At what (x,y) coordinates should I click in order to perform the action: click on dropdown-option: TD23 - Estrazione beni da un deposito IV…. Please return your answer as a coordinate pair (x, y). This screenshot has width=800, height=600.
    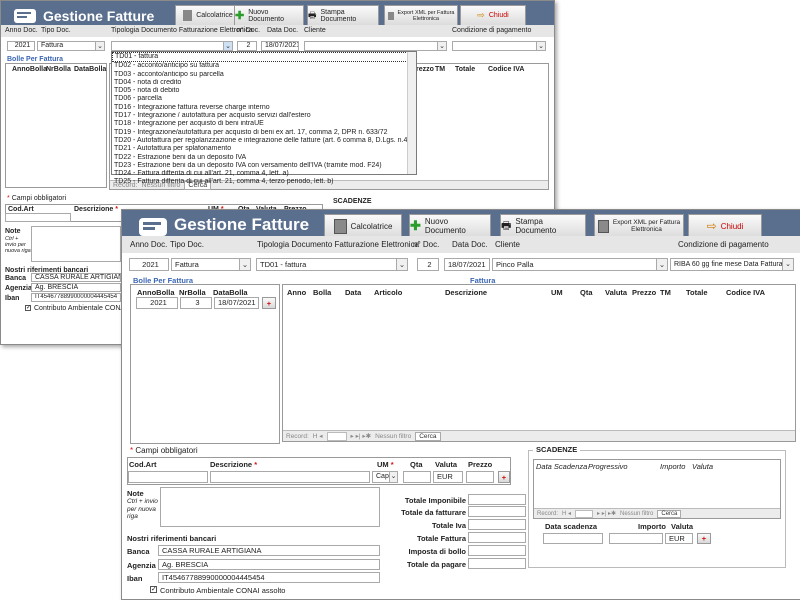
    Looking at the image, I should click on (260, 166).